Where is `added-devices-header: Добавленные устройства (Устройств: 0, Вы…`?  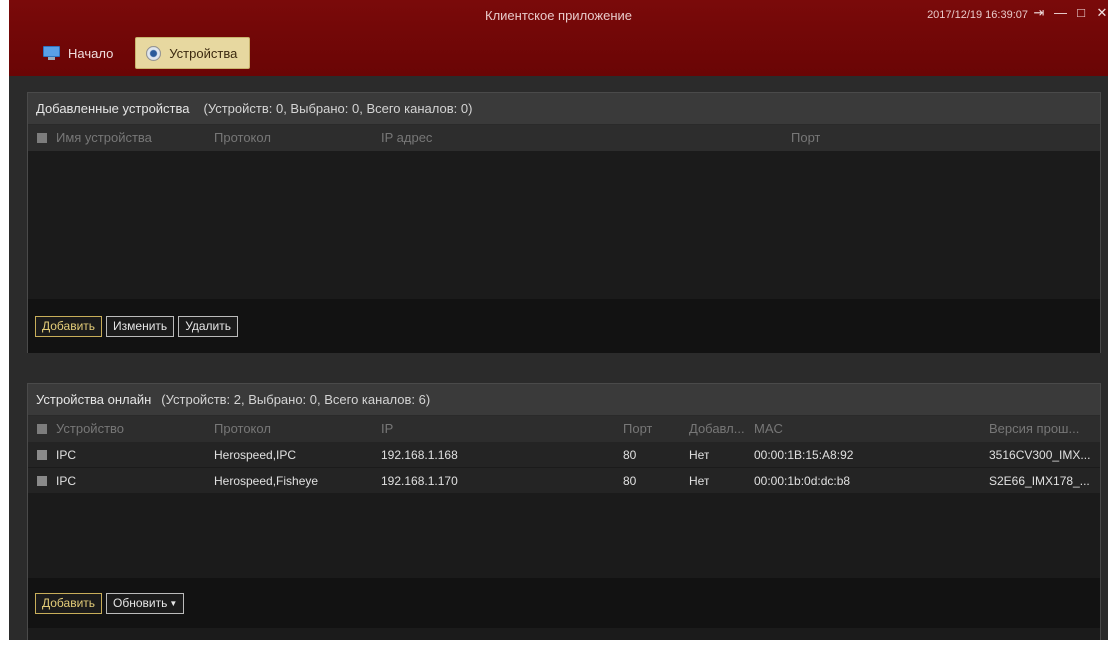 added-devices-header: Добавленные устройства (Устройств: 0, Вы… is located at coordinates (564, 109).